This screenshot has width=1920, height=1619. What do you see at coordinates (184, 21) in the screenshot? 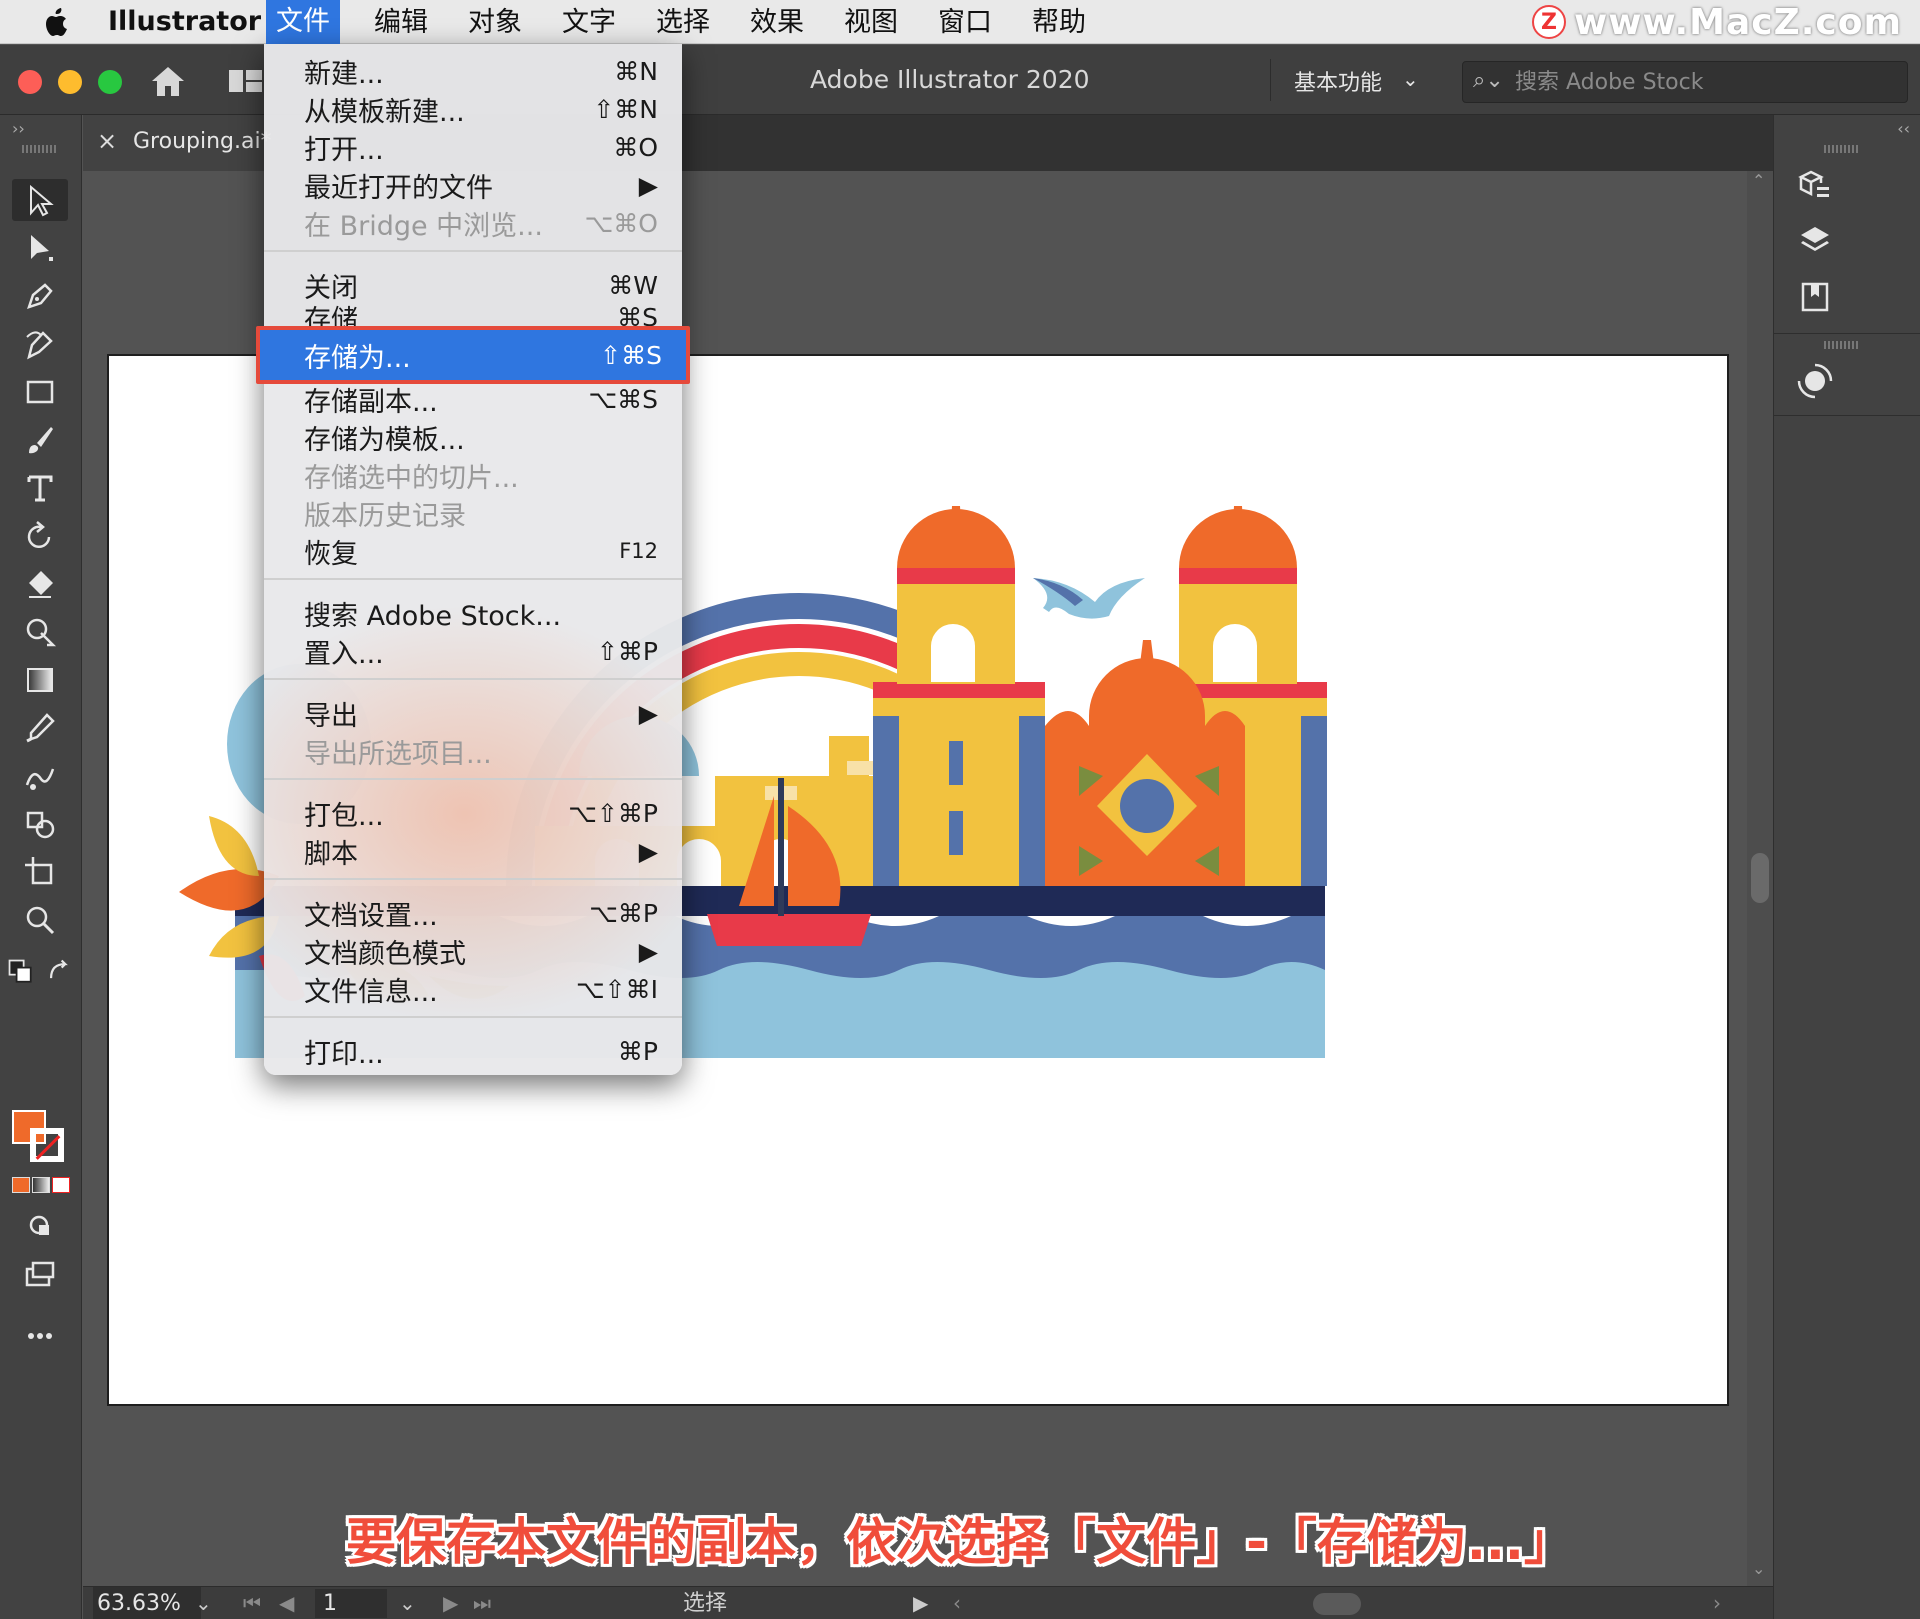
I see `app-menu-illustrator: Illustrator` at bounding box center [184, 21].